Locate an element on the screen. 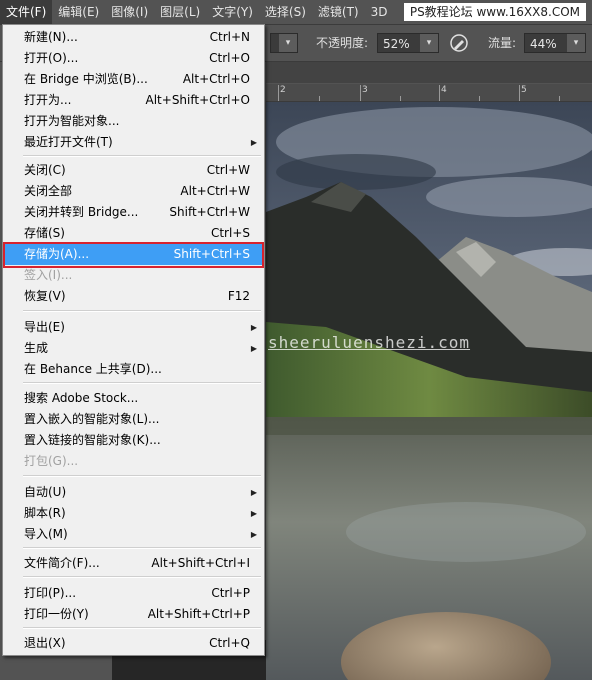 The image size is (592, 680). menu-item-shortcut: Alt+Shift+Ctrl+I is located at coordinates (200, 563).